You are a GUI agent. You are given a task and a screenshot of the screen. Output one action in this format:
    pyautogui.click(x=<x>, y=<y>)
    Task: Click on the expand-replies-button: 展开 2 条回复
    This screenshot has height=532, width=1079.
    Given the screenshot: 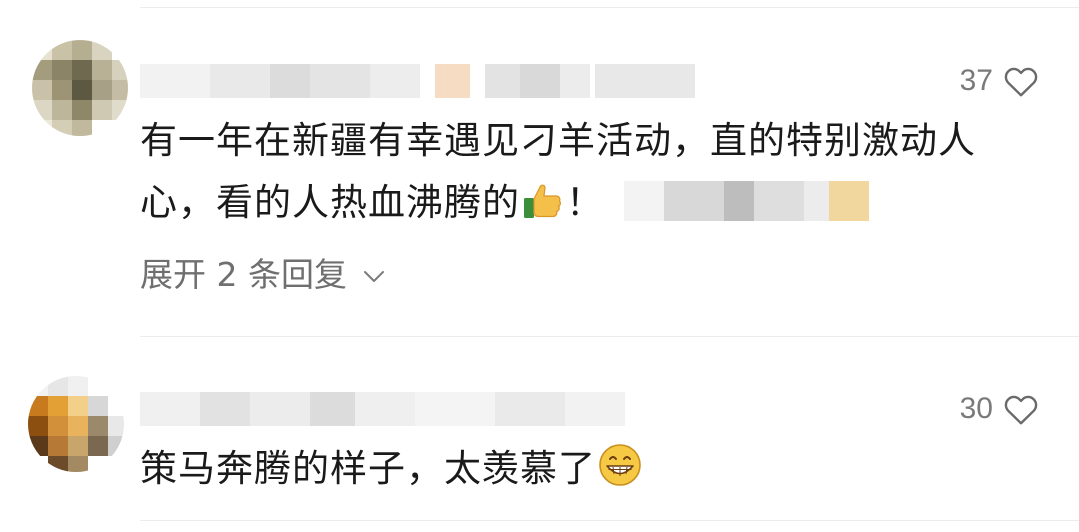 What is the action you would take?
    pyautogui.click(x=262, y=272)
    